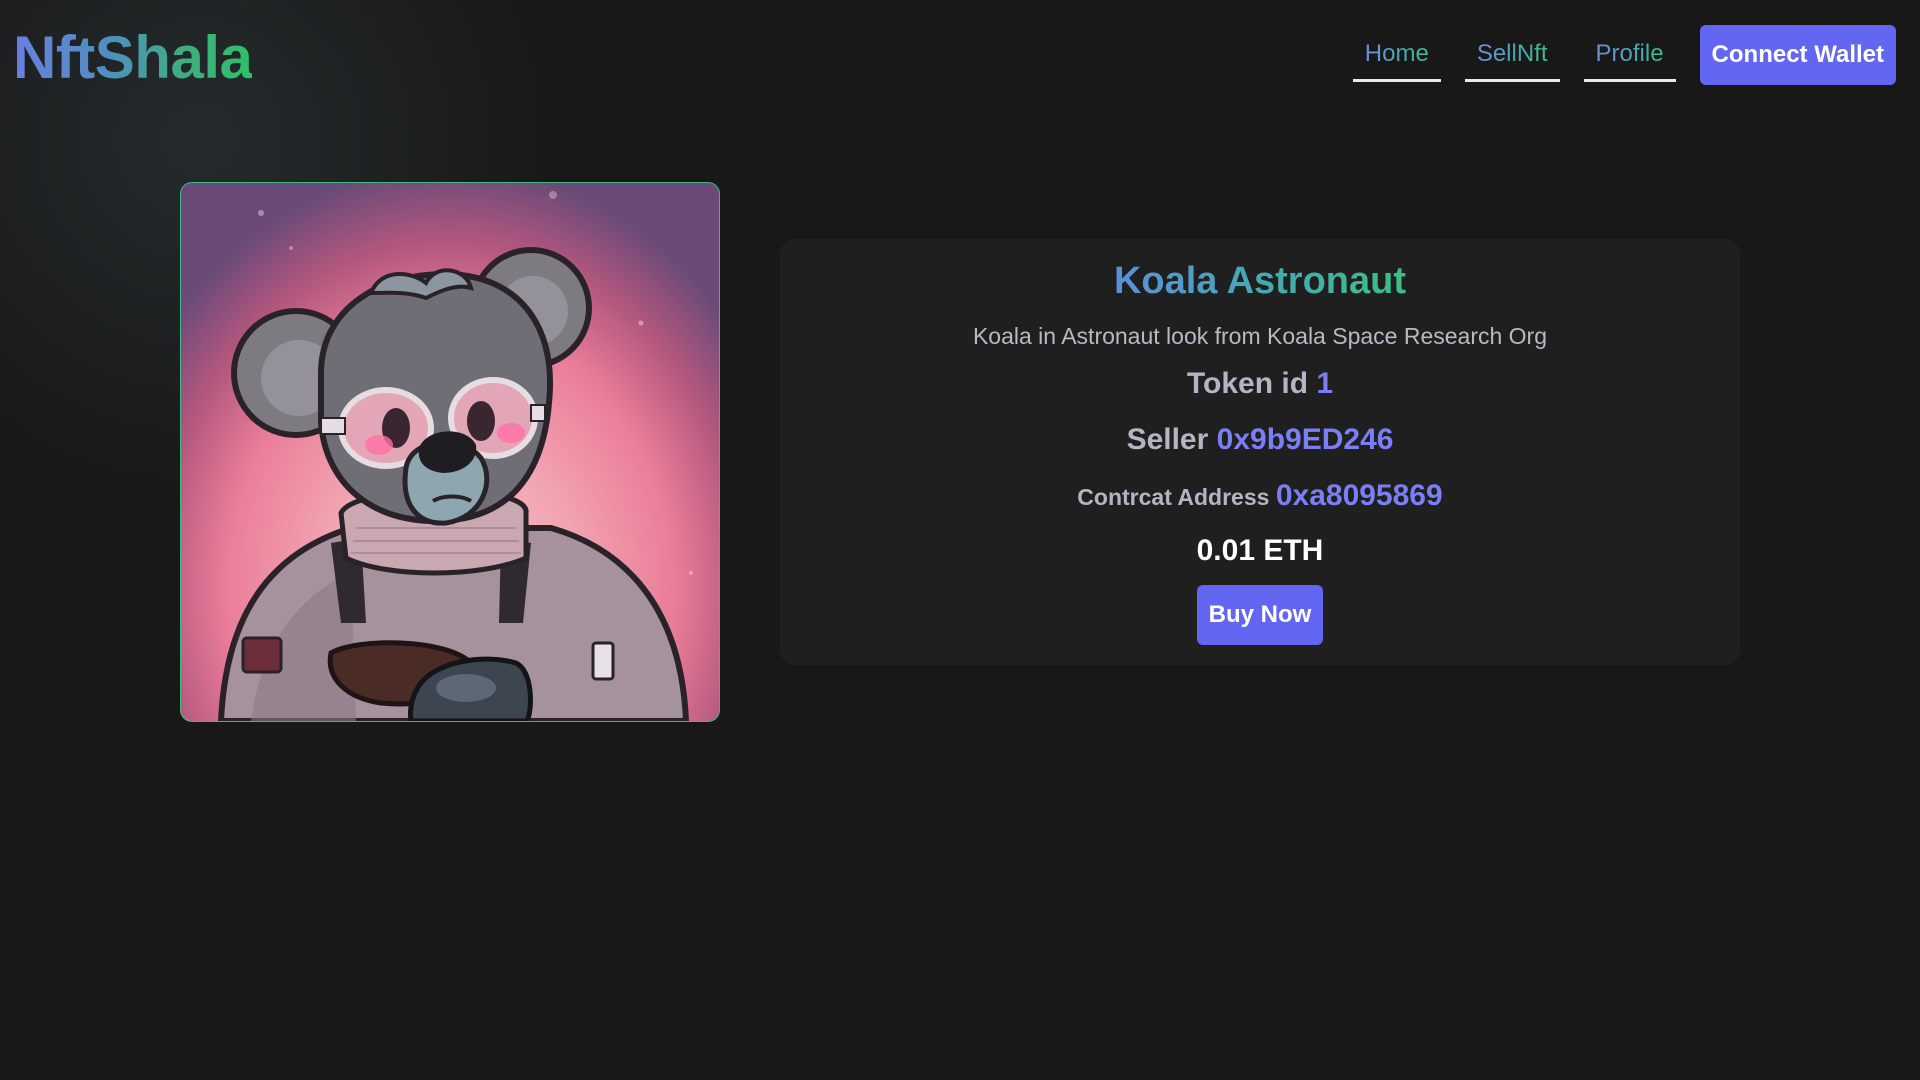 The image size is (1920, 1080). Describe the element at coordinates (1396, 53) in the screenshot. I see `nav-home-link: Home` at that location.